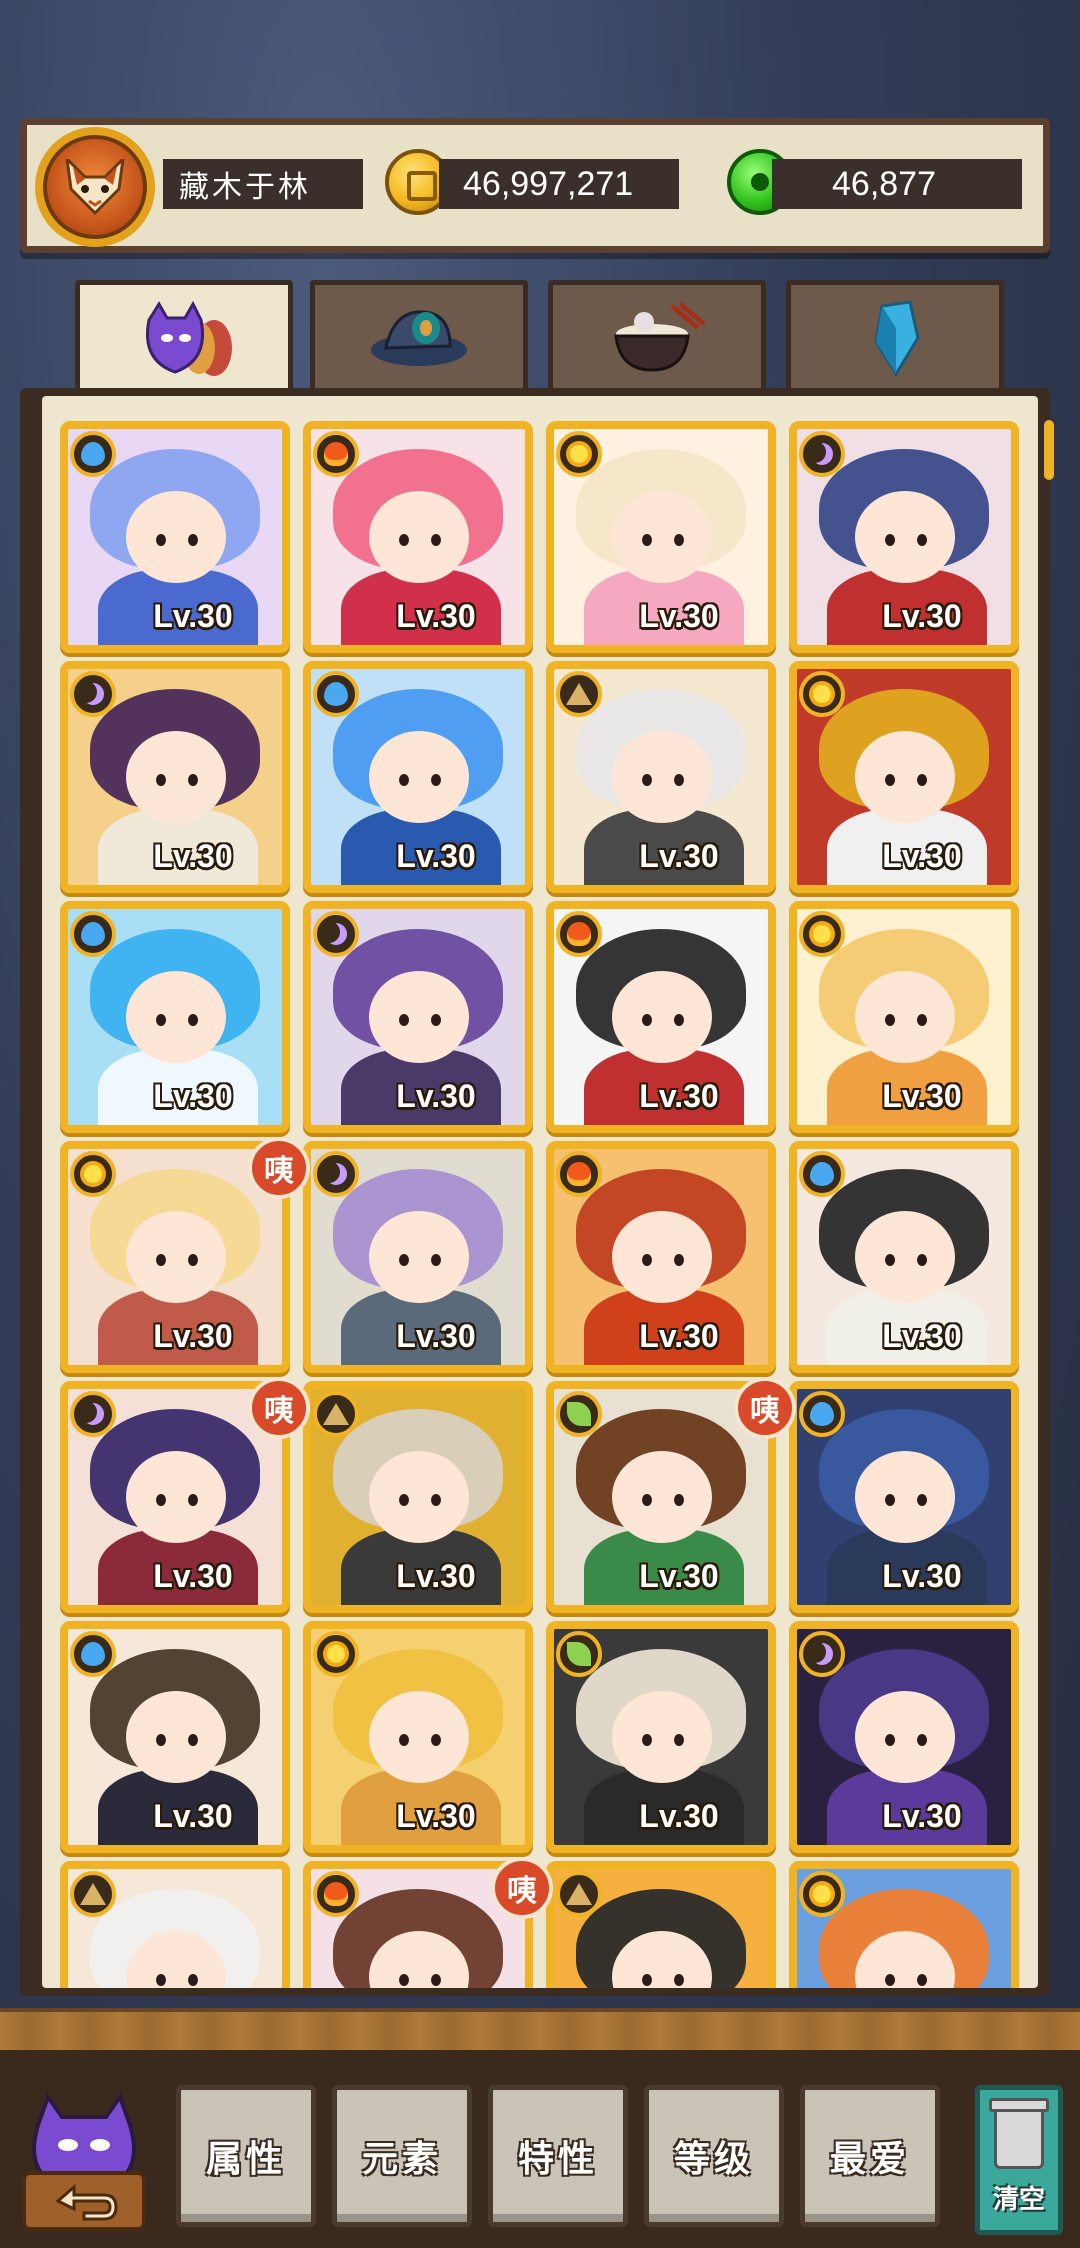 The height and width of the screenshot is (2248, 1080). What do you see at coordinates (895, 335) in the screenshot?
I see `tab-crystals` at bounding box center [895, 335].